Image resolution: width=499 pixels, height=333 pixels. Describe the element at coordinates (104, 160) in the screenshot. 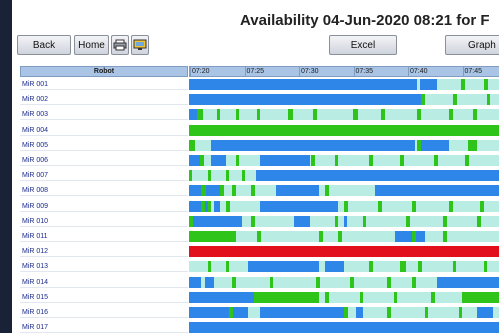

I see `robot-name: MiR 006` at that location.